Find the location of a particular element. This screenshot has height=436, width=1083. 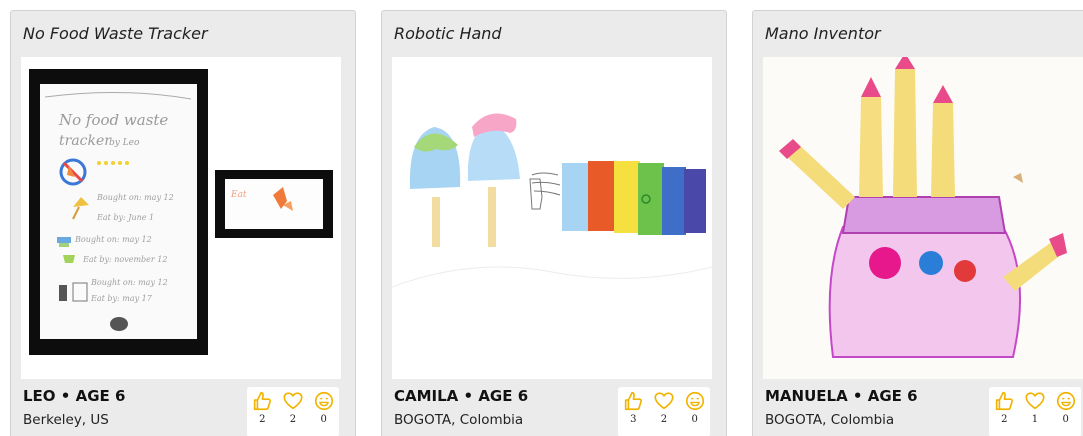

love-reaction: 1 is located at coordinates (1035, 413).